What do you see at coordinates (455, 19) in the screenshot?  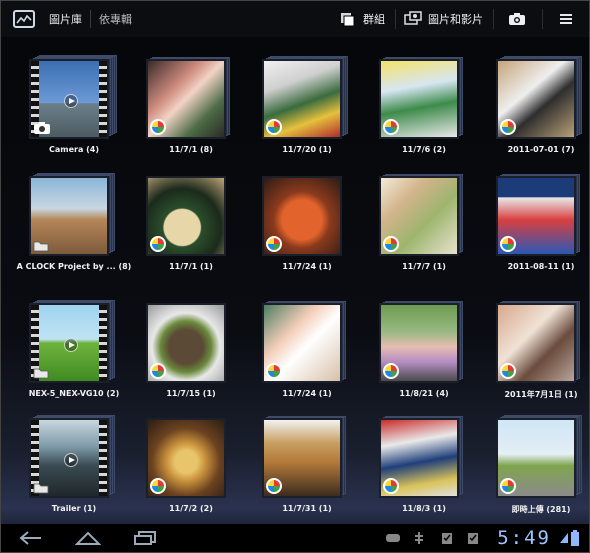 I see `media-filter-label: 圖片和影片` at bounding box center [455, 19].